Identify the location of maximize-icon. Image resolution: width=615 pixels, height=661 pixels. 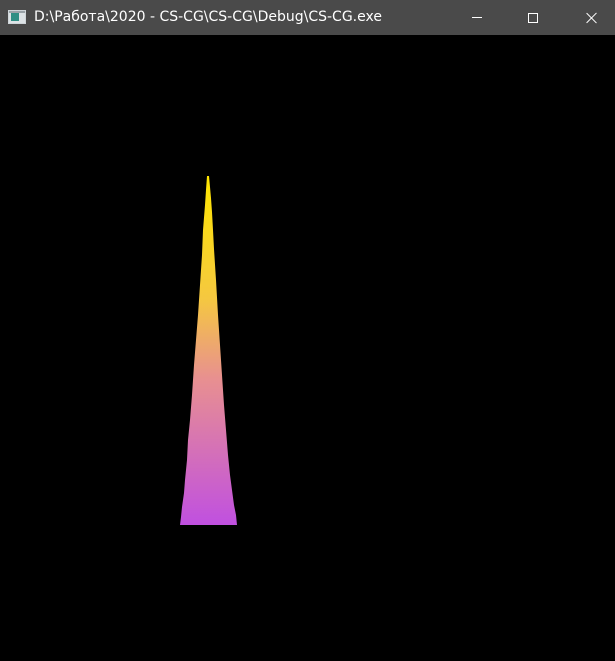
(533, 17).